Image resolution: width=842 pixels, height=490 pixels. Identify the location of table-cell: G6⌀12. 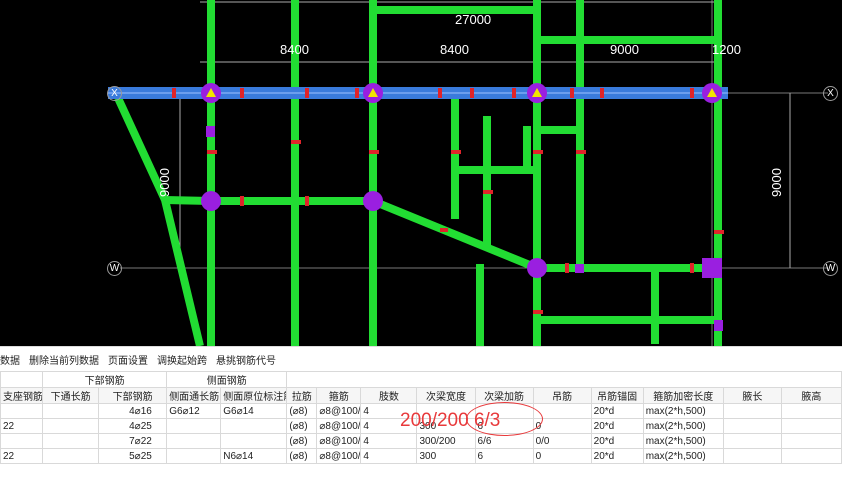
(194, 411).